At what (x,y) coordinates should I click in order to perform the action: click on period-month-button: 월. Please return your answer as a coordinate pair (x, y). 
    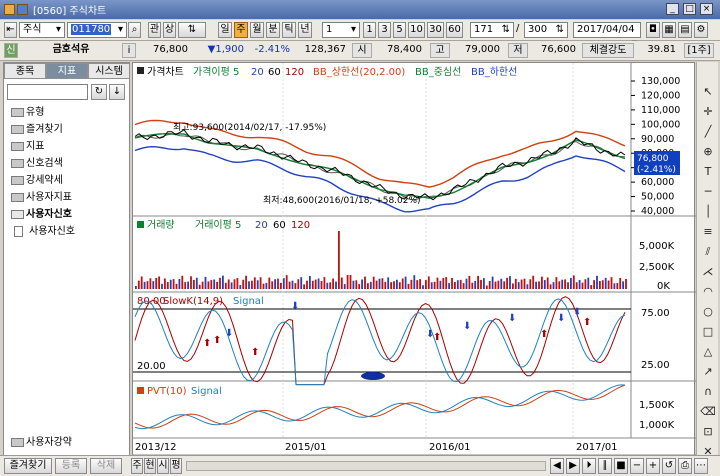
    Looking at the image, I should click on (257, 30).